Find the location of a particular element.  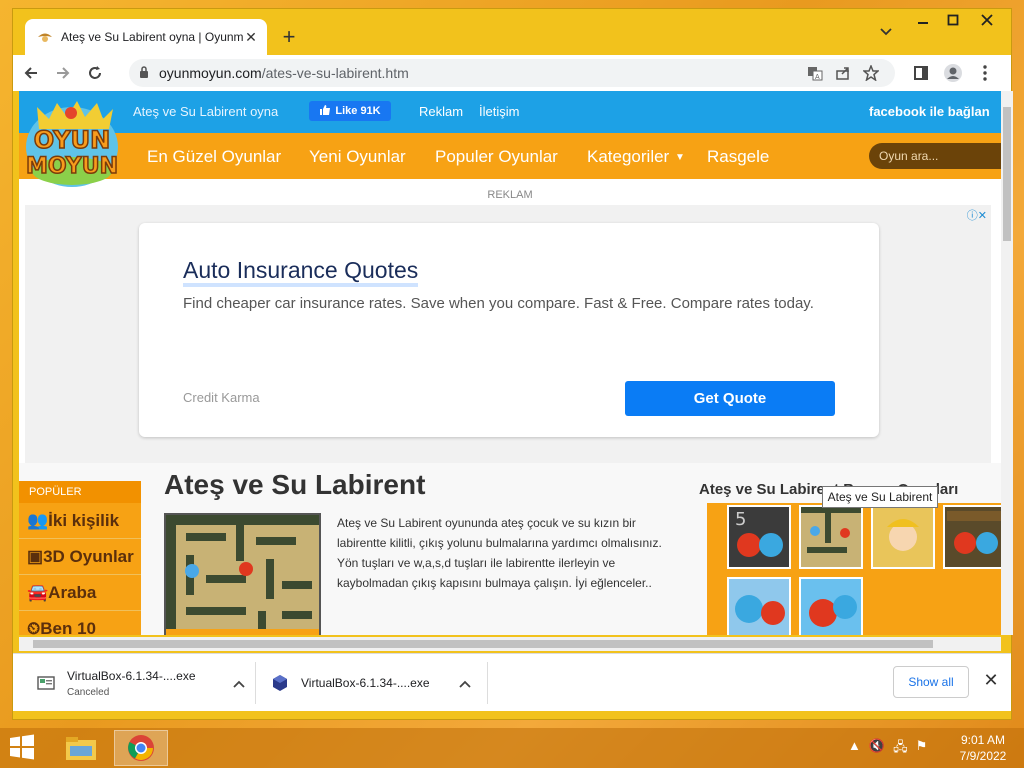

vertical-scrollbar is located at coordinates (1007, 363).